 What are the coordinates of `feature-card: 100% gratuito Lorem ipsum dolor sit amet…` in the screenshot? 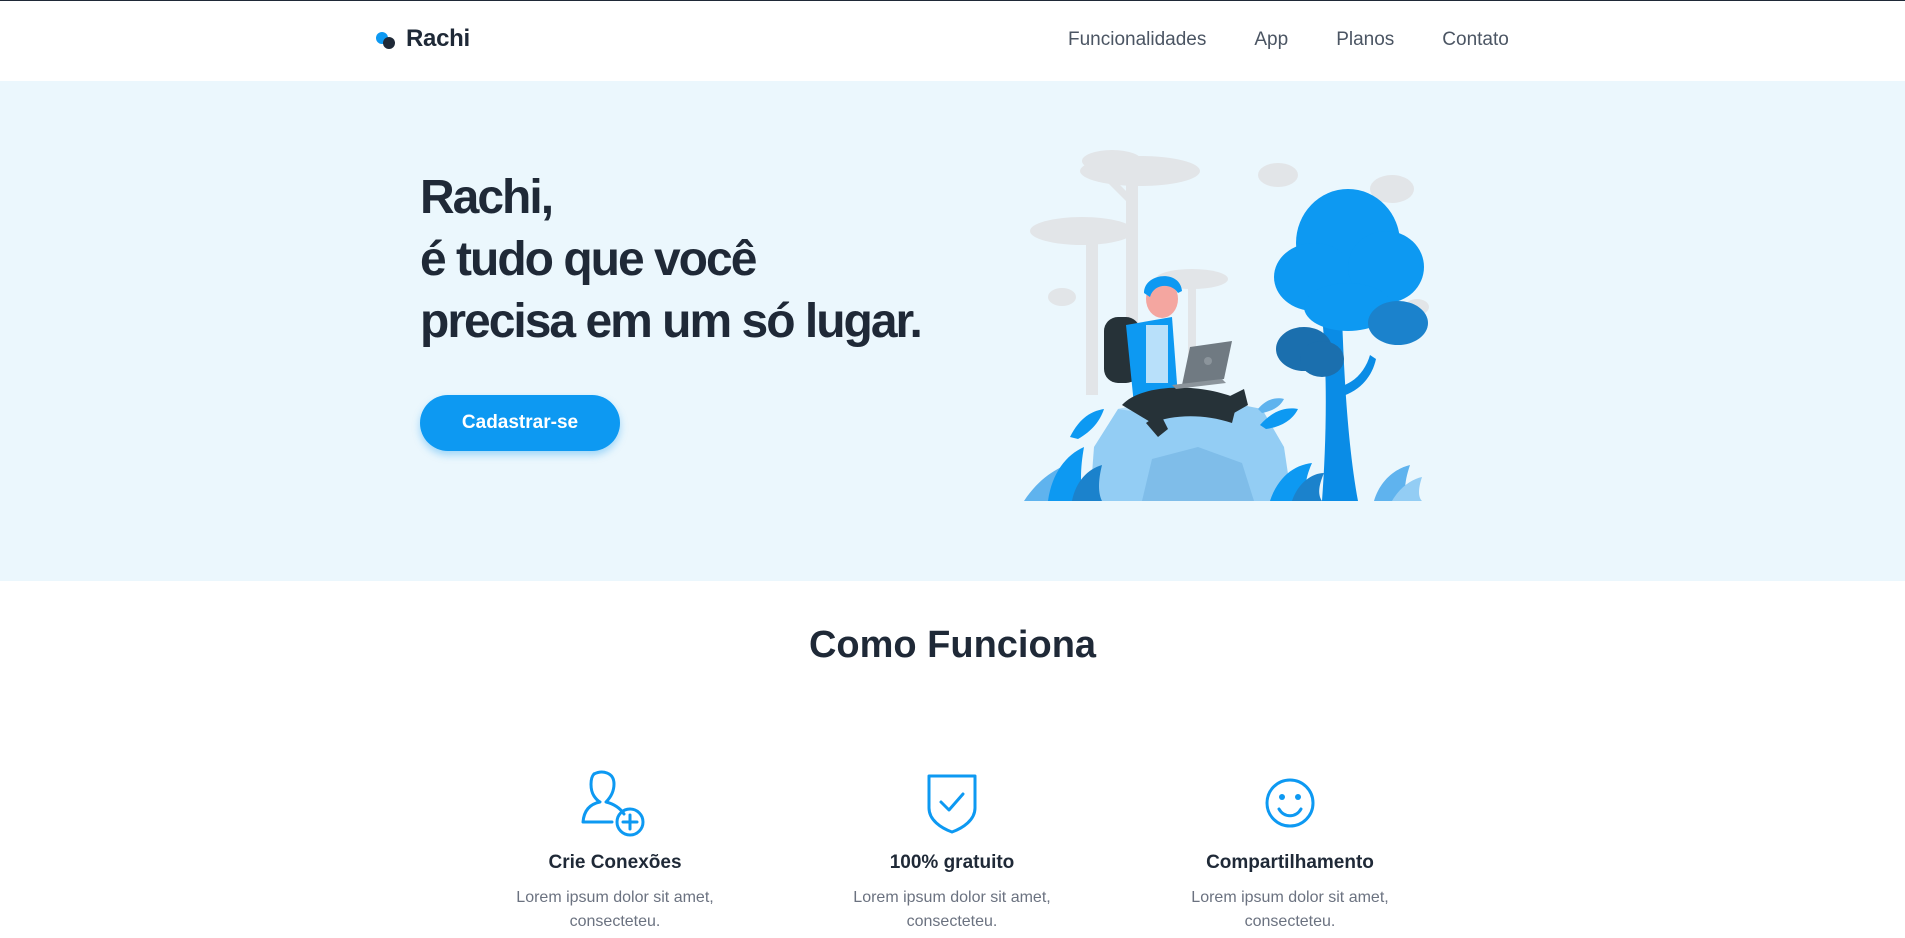 It's located at (952, 851).